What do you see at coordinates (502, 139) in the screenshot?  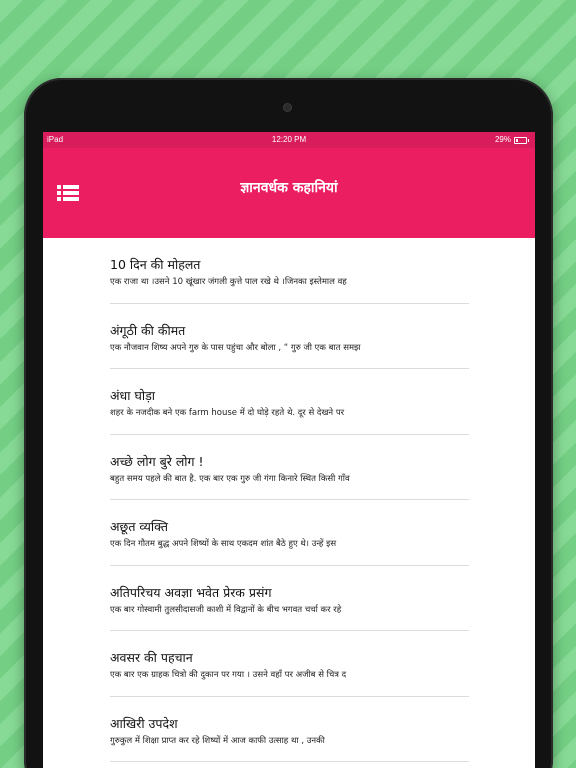 I see `battery-percent: 29%` at bounding box center [502, 139].